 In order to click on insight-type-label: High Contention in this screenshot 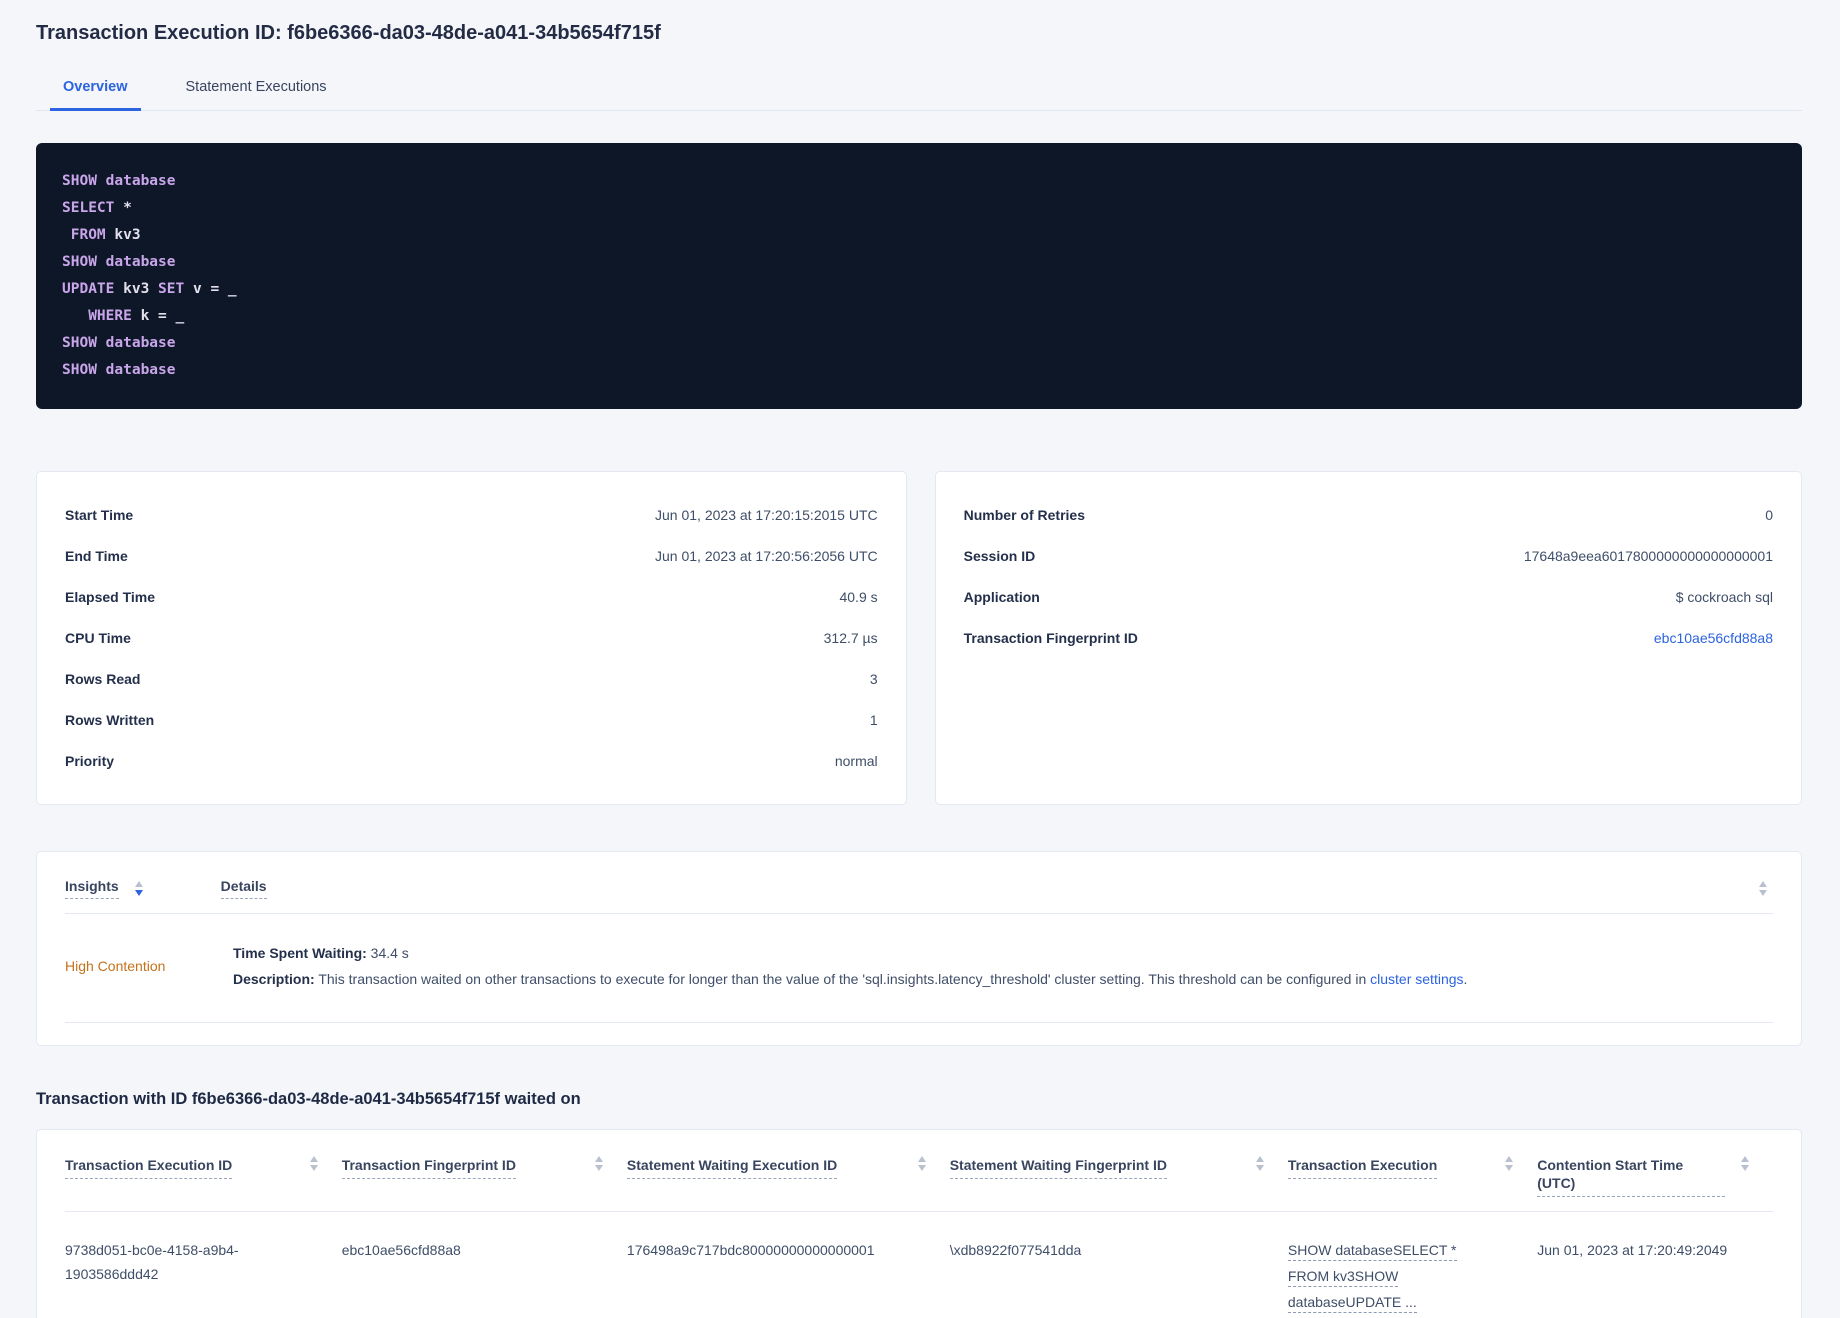, I will do `click(115, 966)`.